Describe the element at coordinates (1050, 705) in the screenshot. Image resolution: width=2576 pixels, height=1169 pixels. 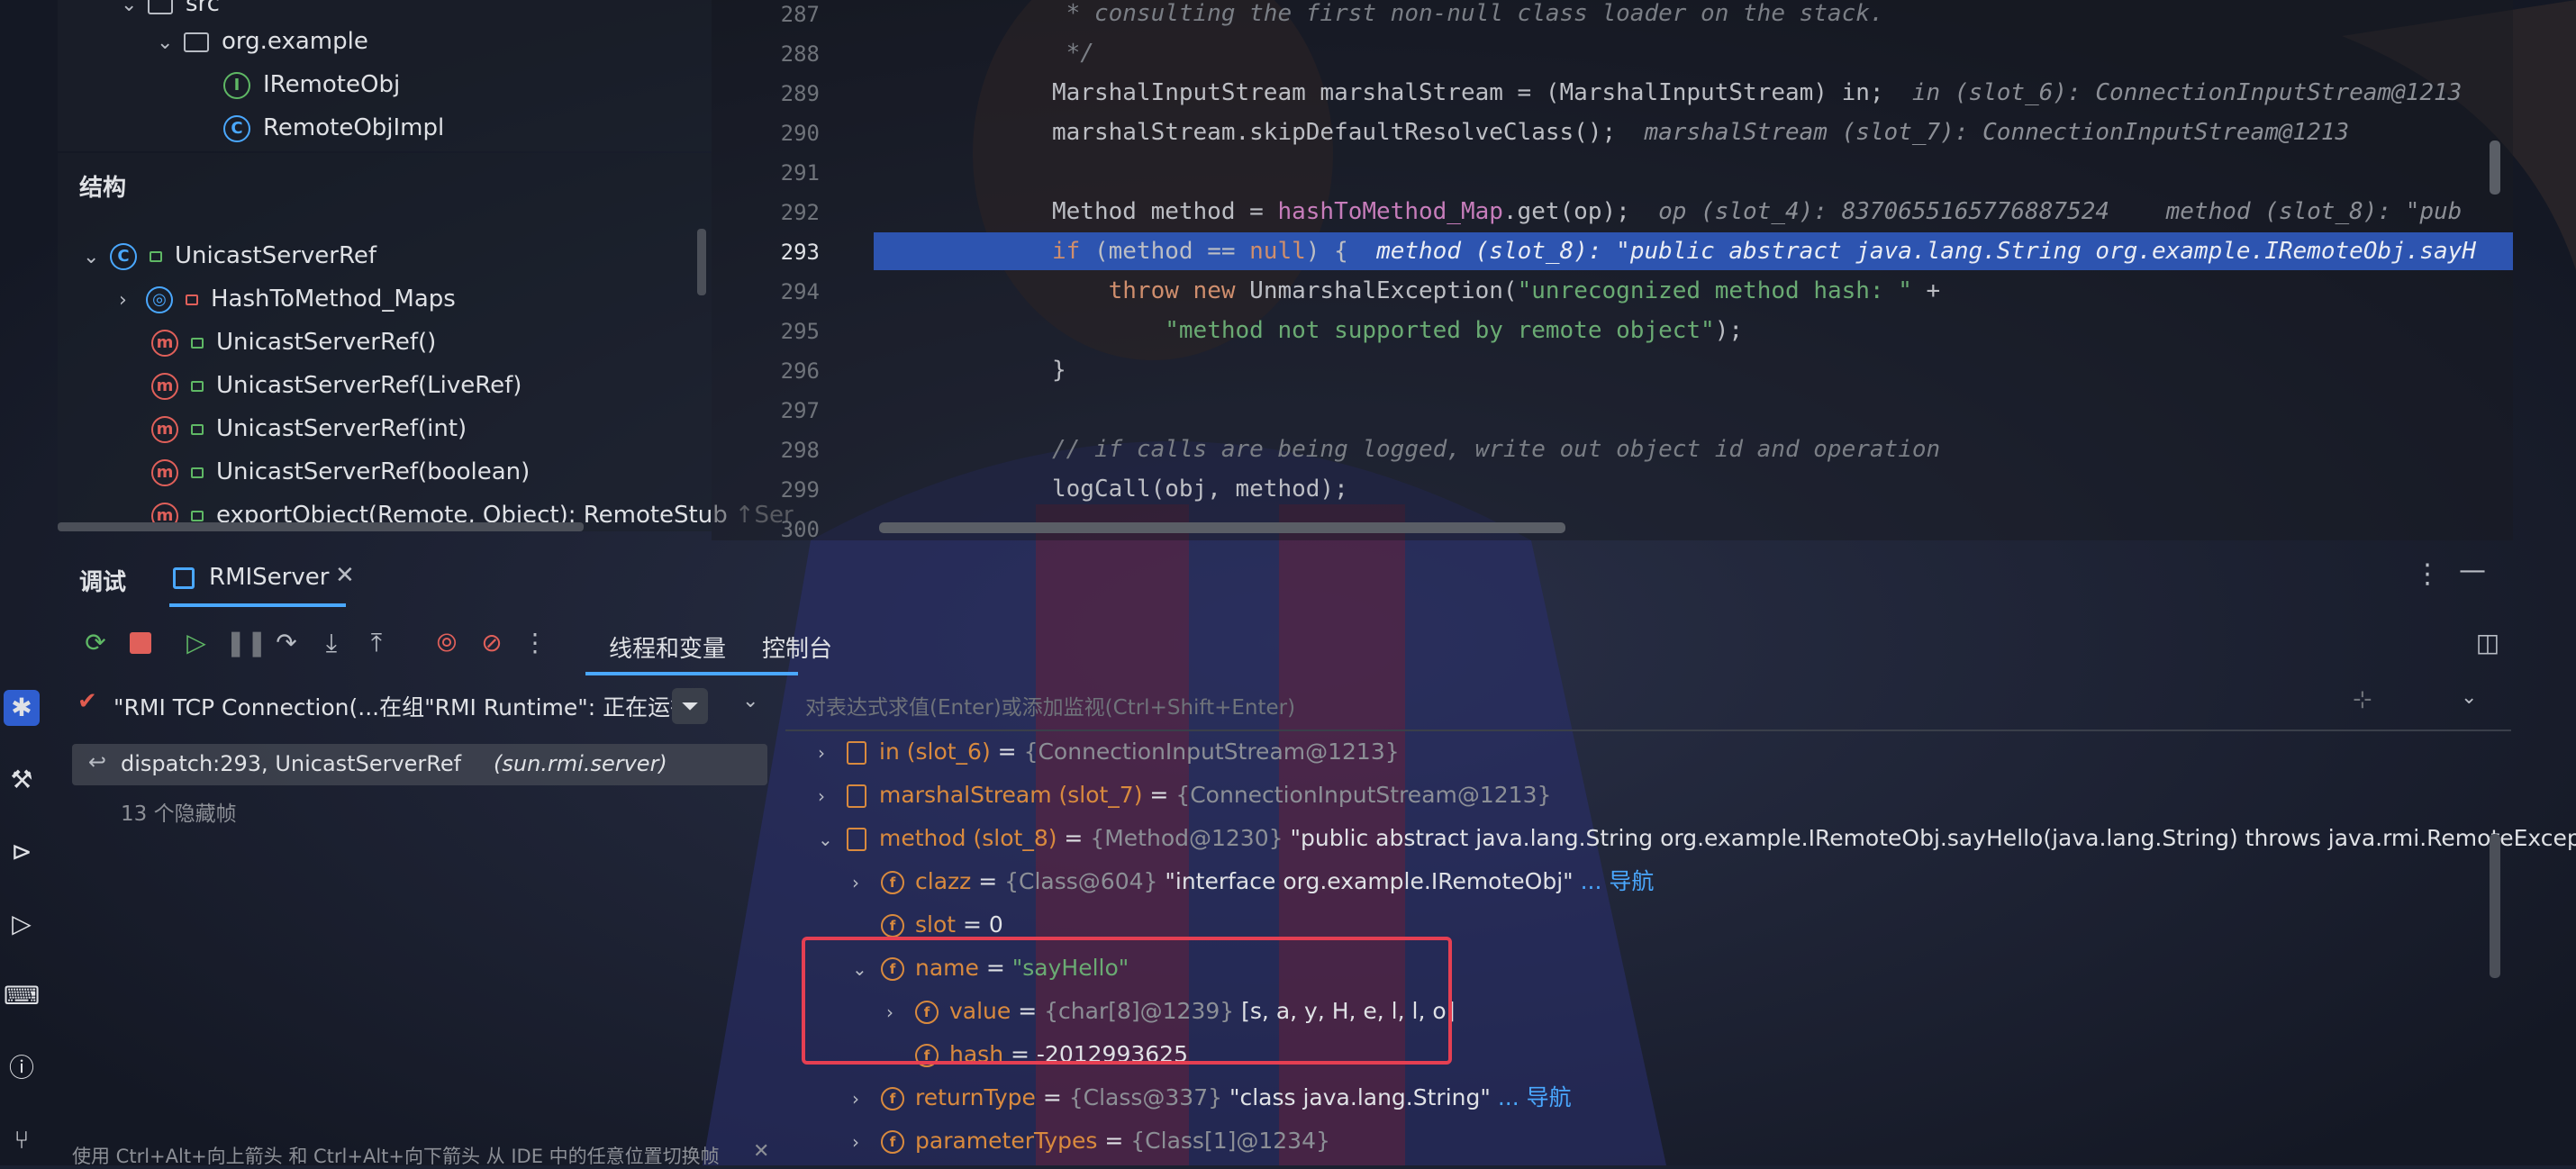
I see `evaluate-expression-input: 对表达式求值(Enter)或添加监视(Ctrl+Shift+Enter)` at that location.